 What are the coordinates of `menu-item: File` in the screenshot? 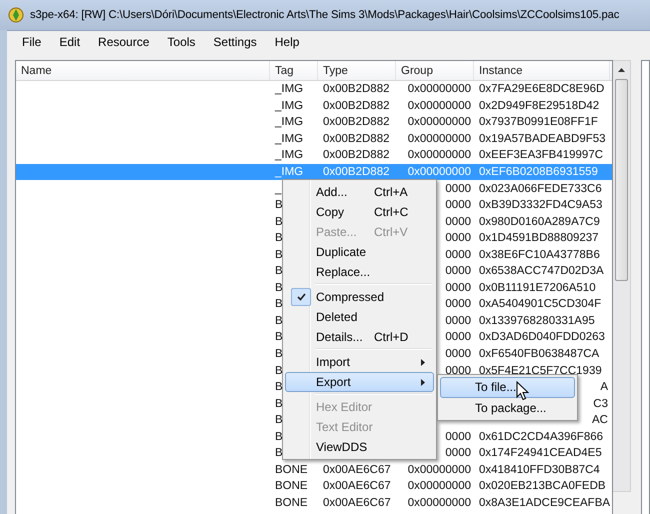 It's located at (31, 42).